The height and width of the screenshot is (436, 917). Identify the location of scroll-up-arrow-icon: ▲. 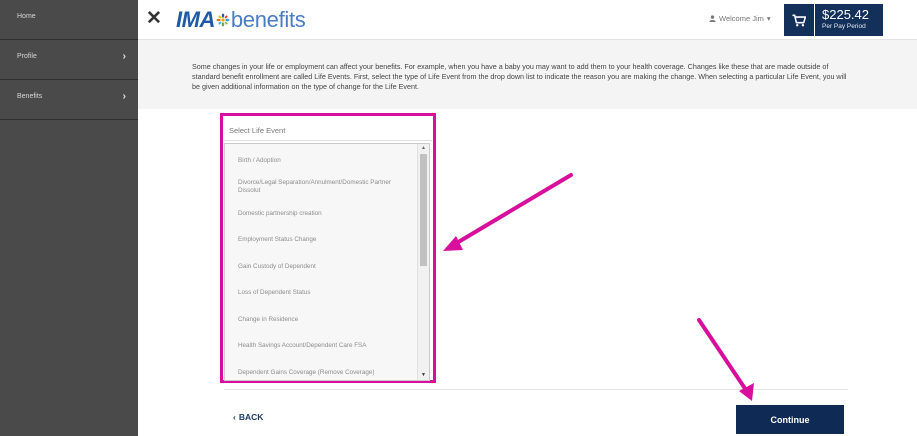
(423, 148).